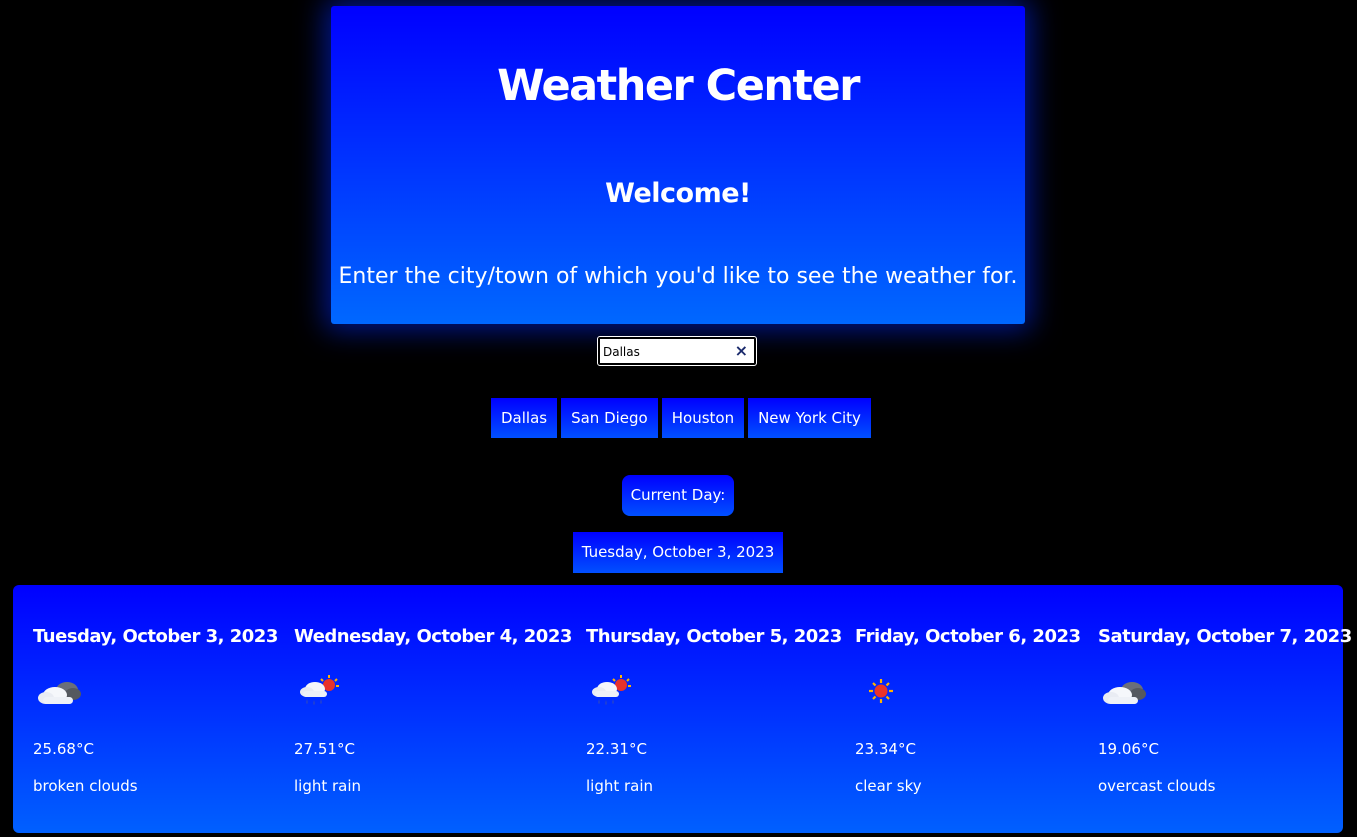 Image resolution: width=1357 pixels, height=837 pixels. What do you see at coordinates (741, 351) in the screenshot?
I see `clear-search-icon: ×` at bounding box center [741, 351].